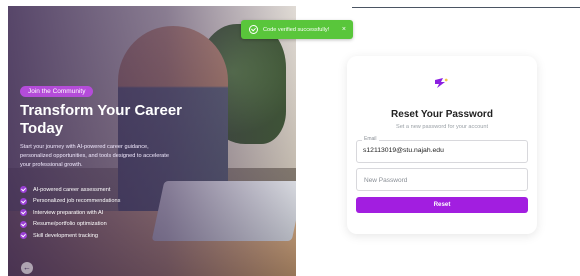  What do you see at coordinates (403, 150) in the screenshot?
I see `email-value: s12113019@stu.najah.edu` at bounding box center [403, 150].